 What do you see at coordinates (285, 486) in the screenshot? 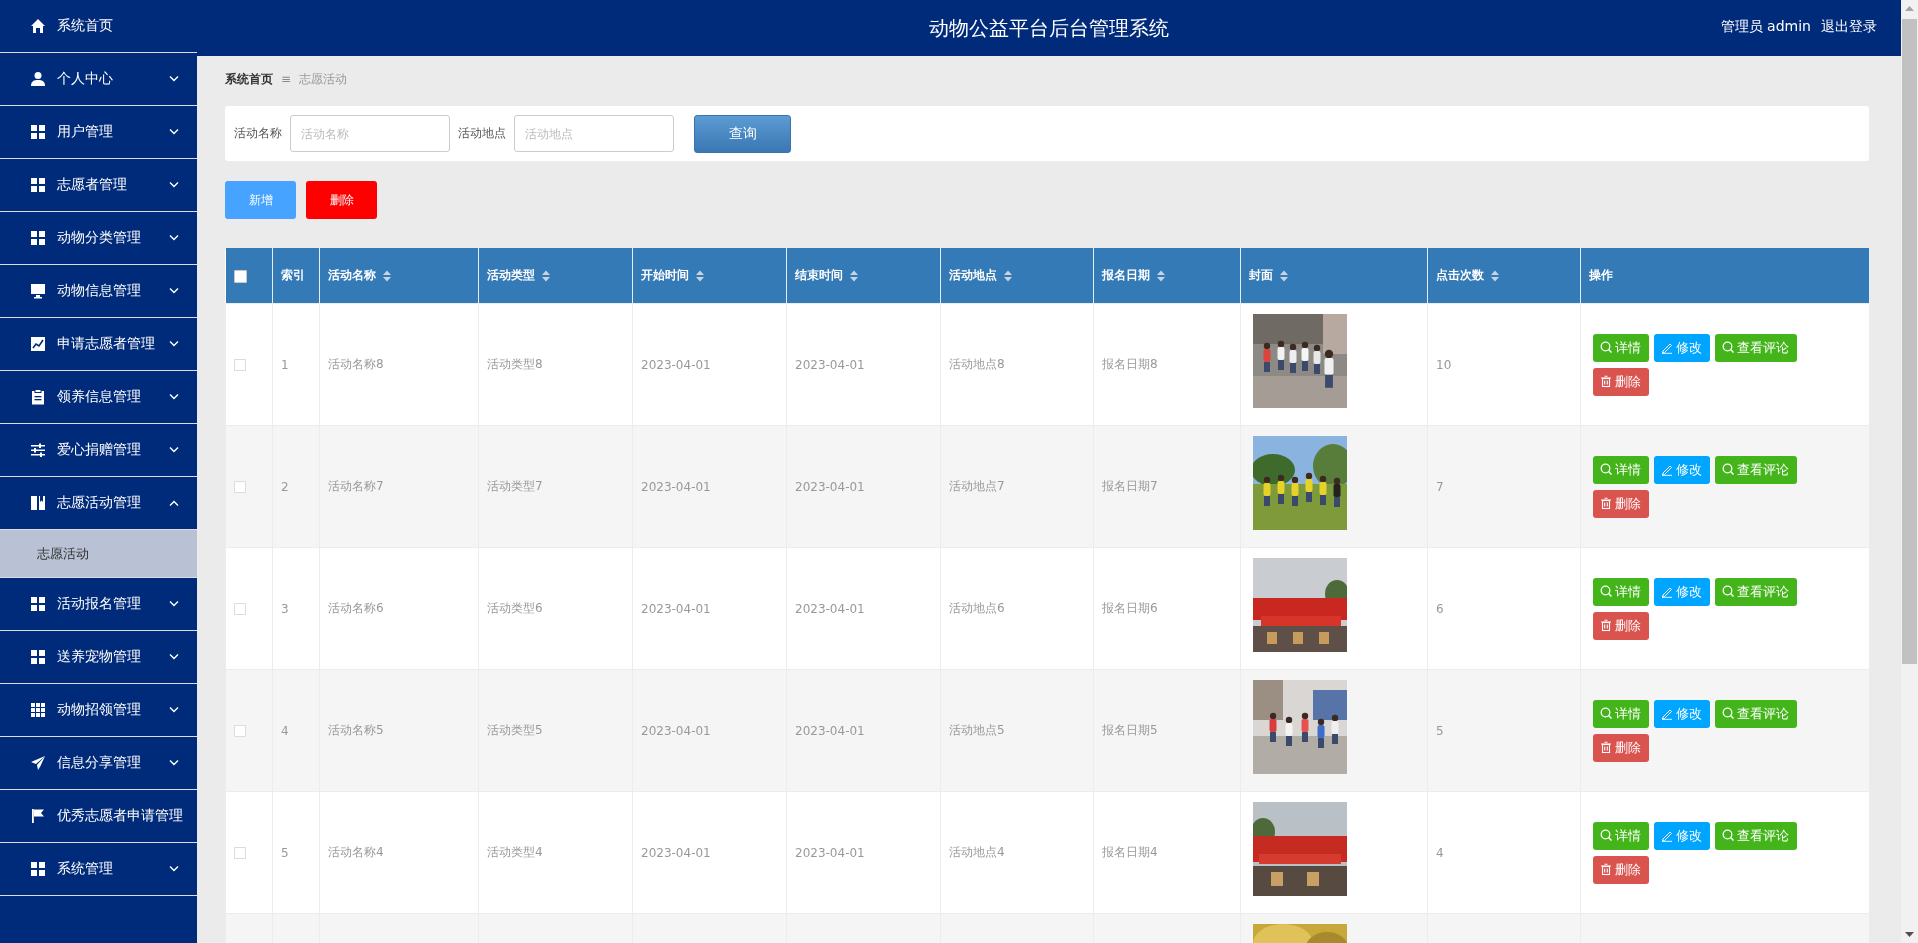
I see `table-cell: 2` at bounding box center [285, 486].